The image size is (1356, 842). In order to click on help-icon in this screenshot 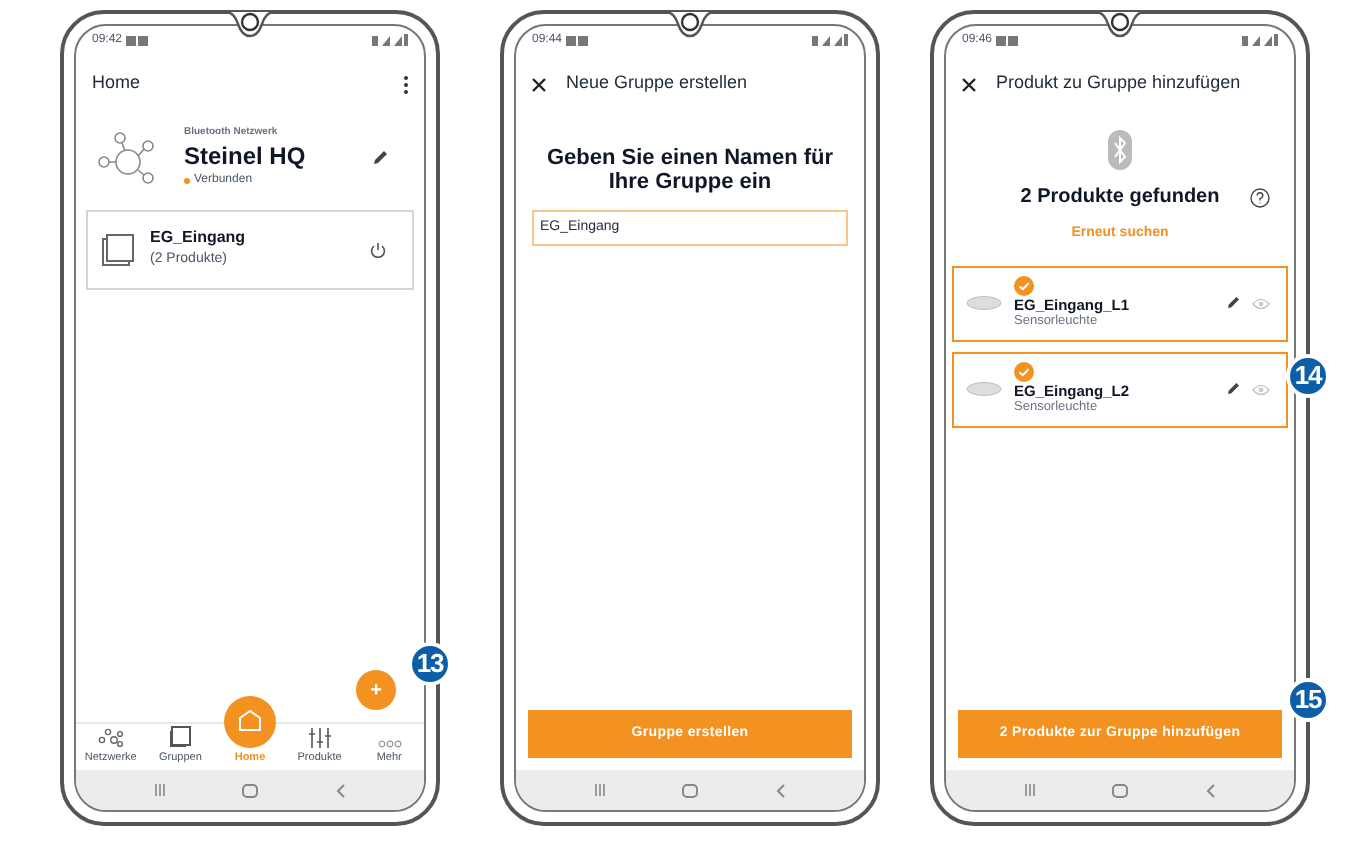, I will do `click(1260, 197)`.